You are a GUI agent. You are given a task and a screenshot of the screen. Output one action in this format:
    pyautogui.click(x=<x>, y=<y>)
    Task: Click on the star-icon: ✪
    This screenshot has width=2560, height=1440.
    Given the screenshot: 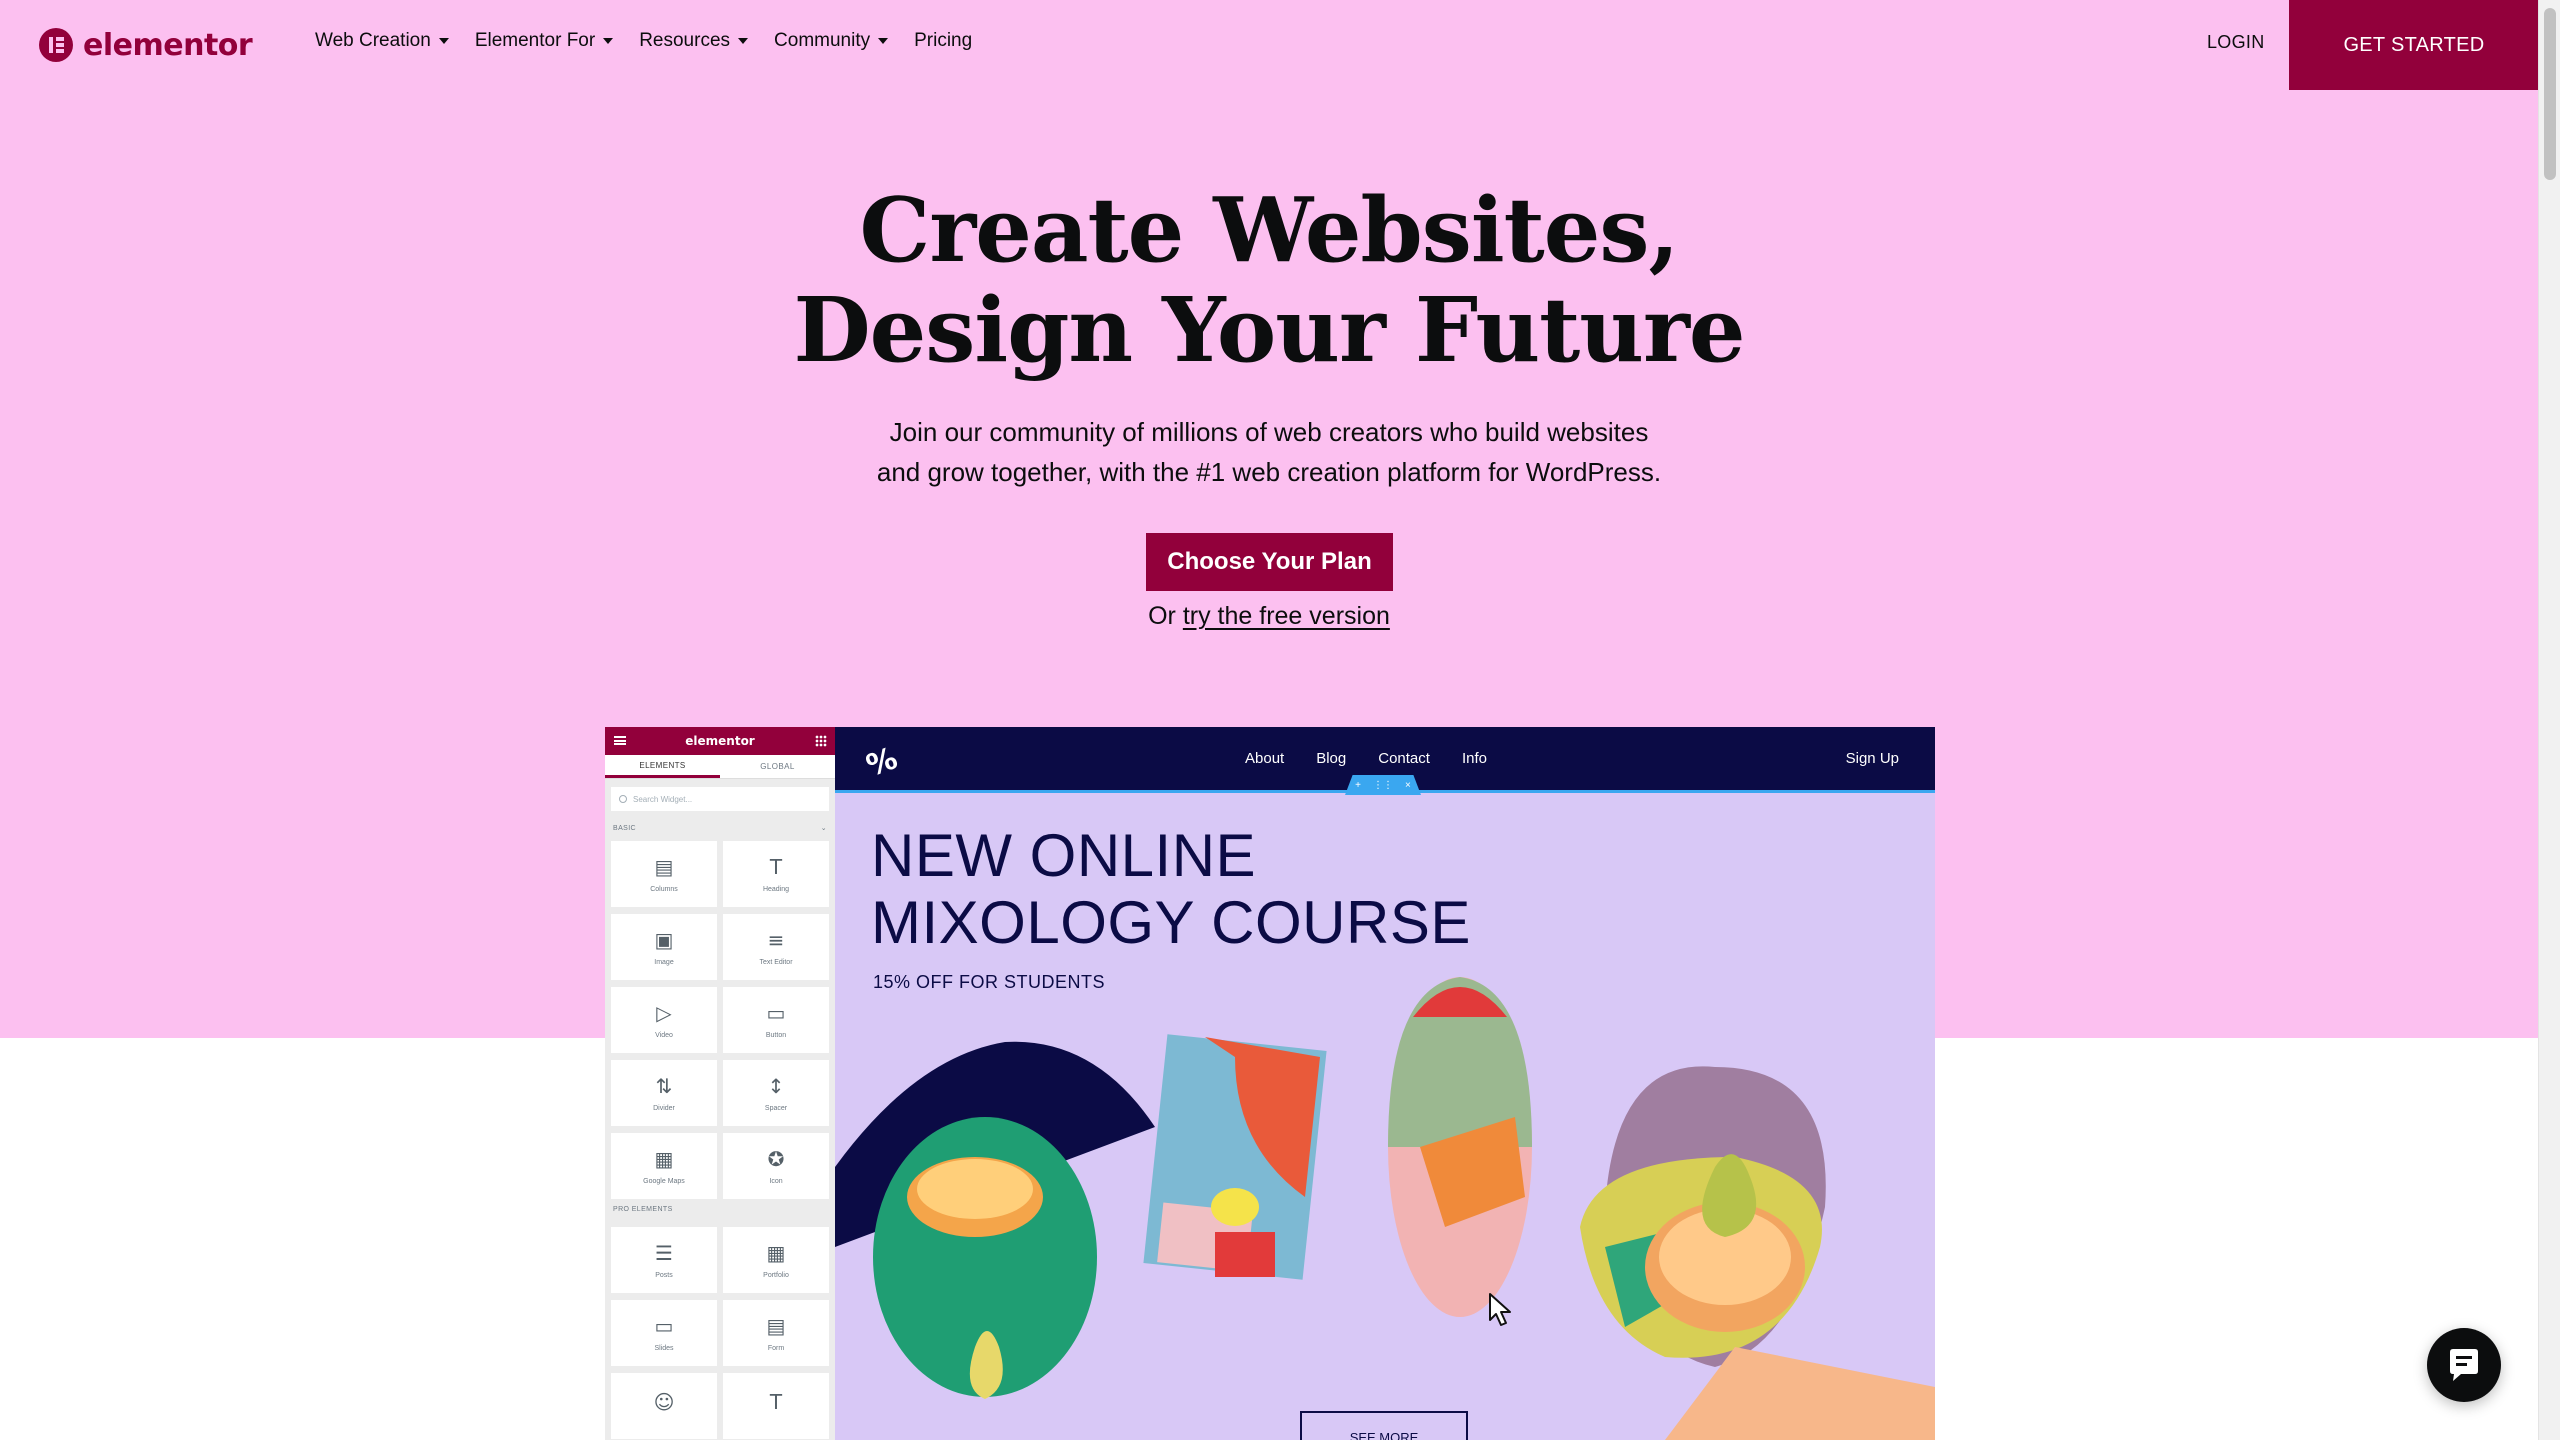 What is the action you would take?
    pyautogui.click(x=776, y=1158)
    